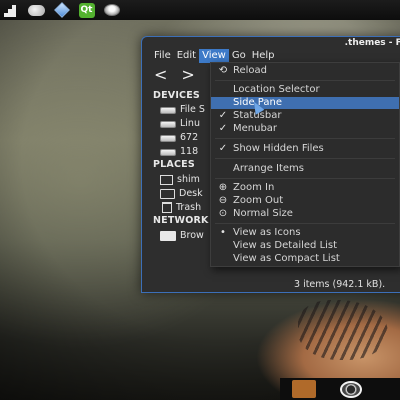  I want to click on qt-icon: Qt, so click(86, 10).